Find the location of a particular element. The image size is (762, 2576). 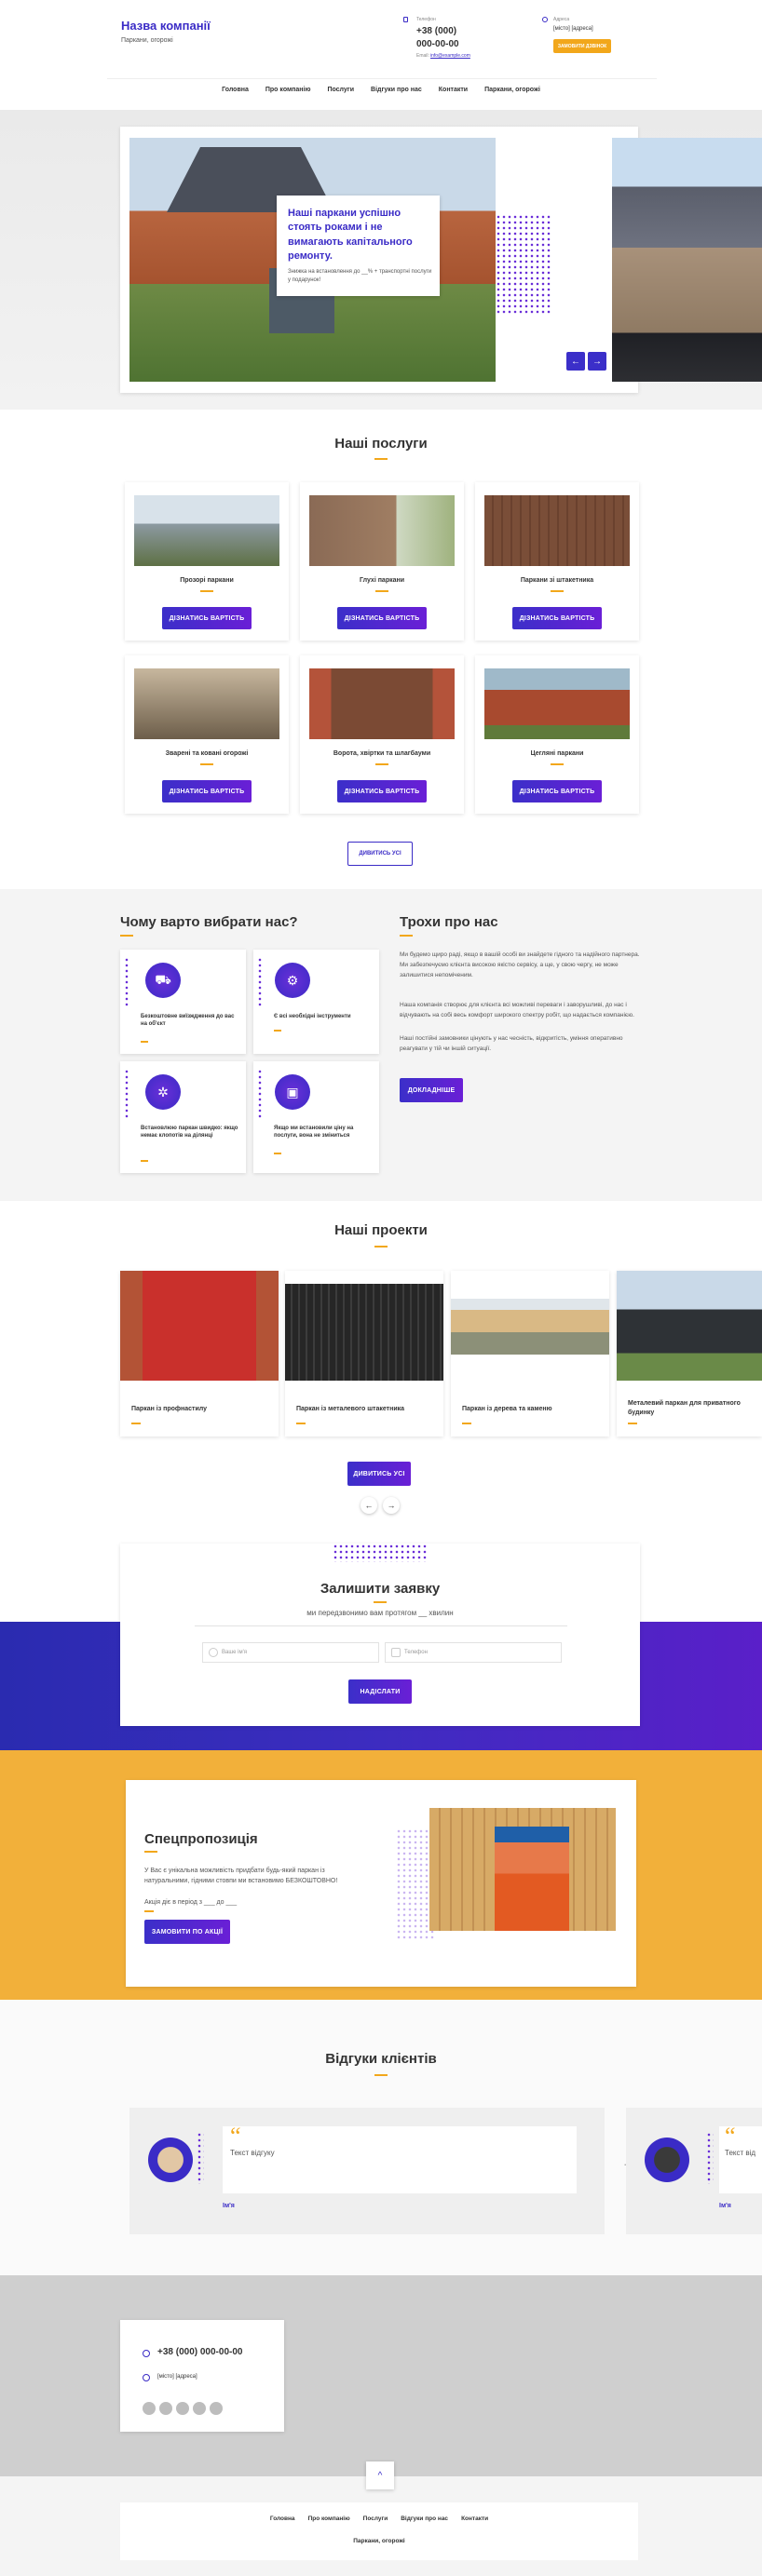

request-dots is located at coordinates (380, 1553).